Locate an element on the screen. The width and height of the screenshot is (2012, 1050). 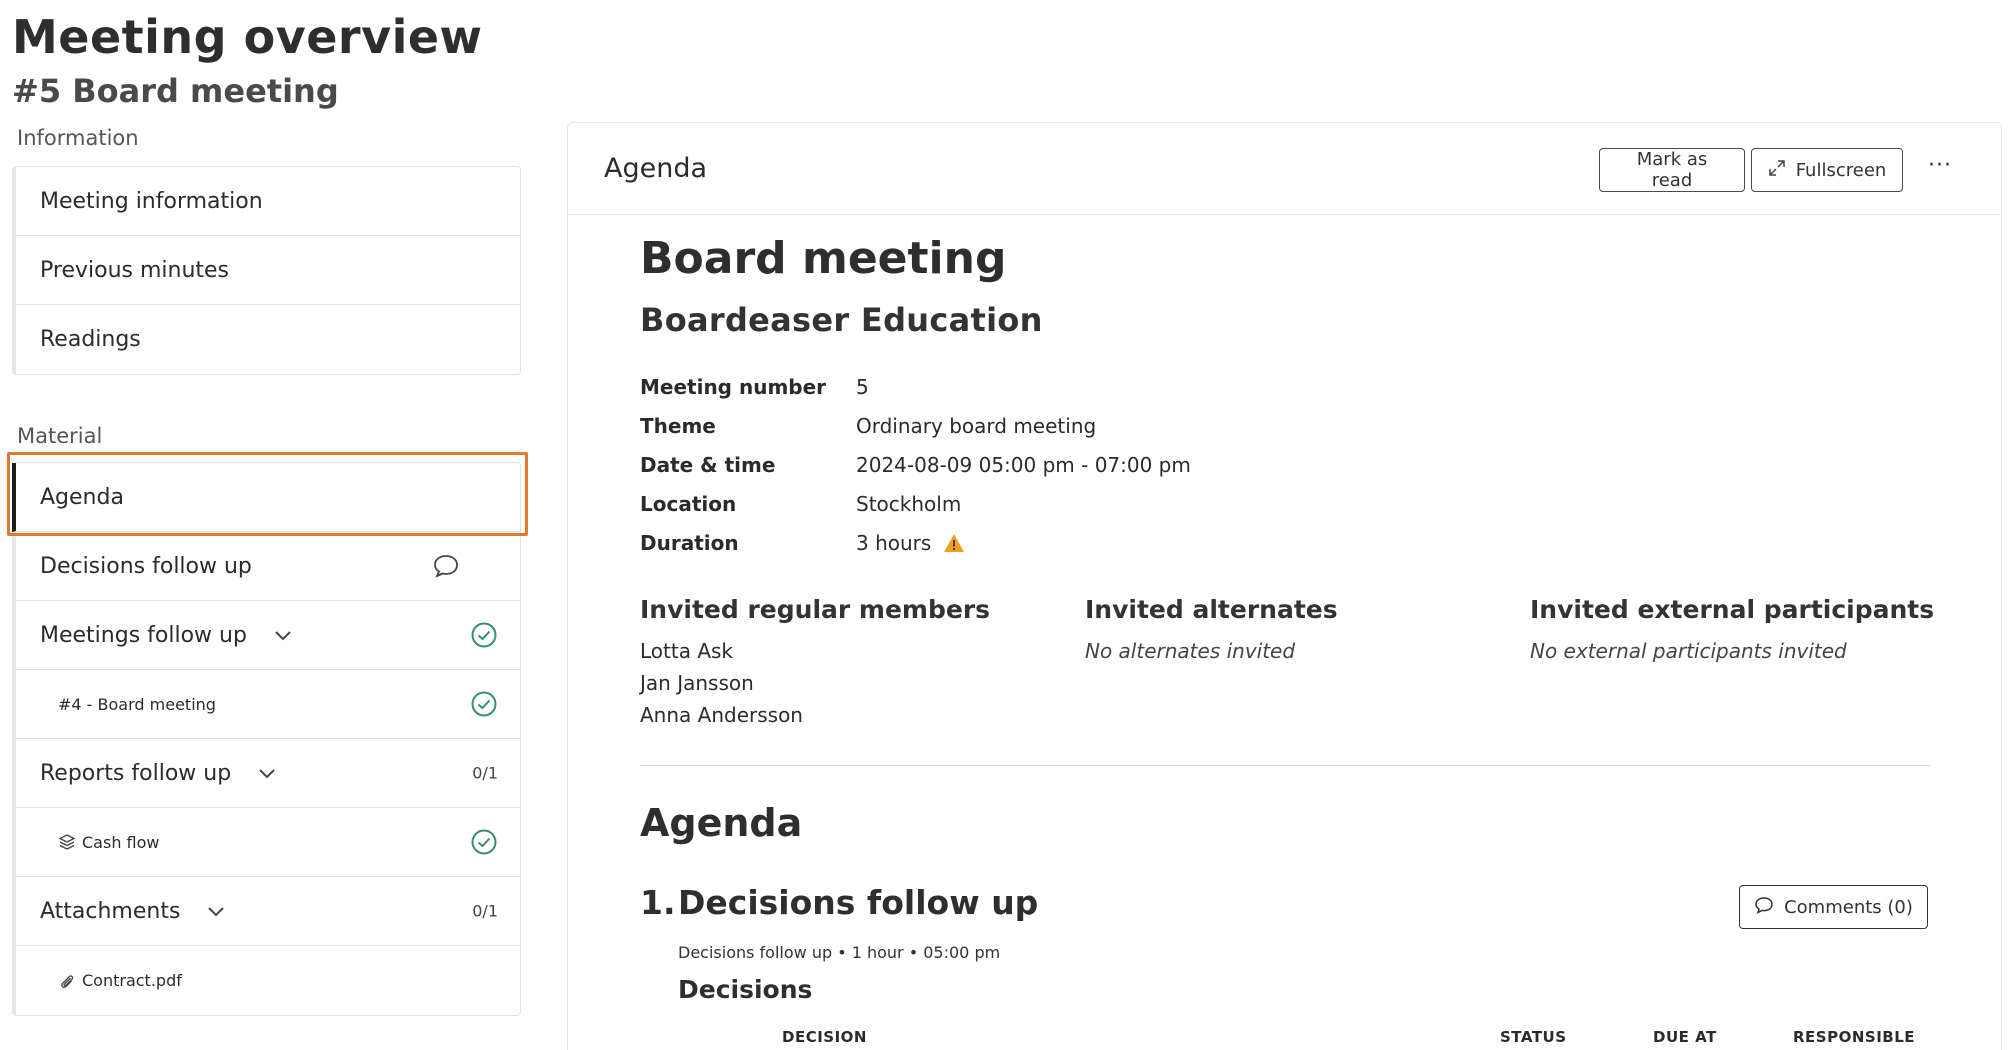
info-value-duration: 3 hours is located at coordinates (894, 543).